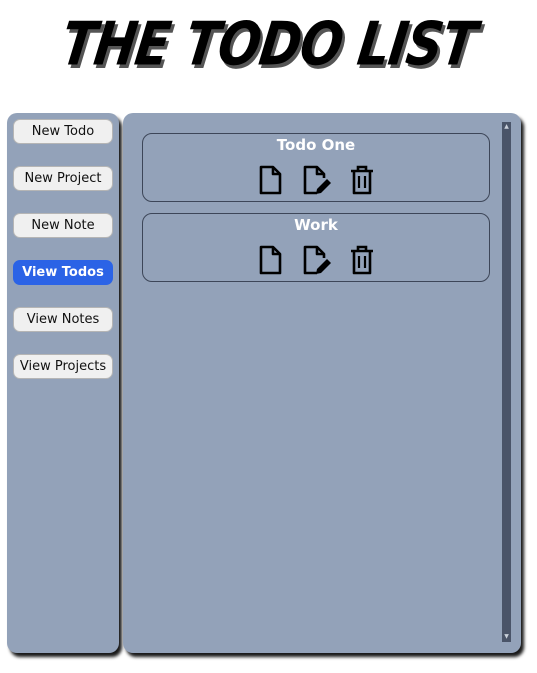 This screenshot has height=673, width=537. Describe the element at coordinates (316, 225) in the screenshot. I see `todo-title: Work` at that location.